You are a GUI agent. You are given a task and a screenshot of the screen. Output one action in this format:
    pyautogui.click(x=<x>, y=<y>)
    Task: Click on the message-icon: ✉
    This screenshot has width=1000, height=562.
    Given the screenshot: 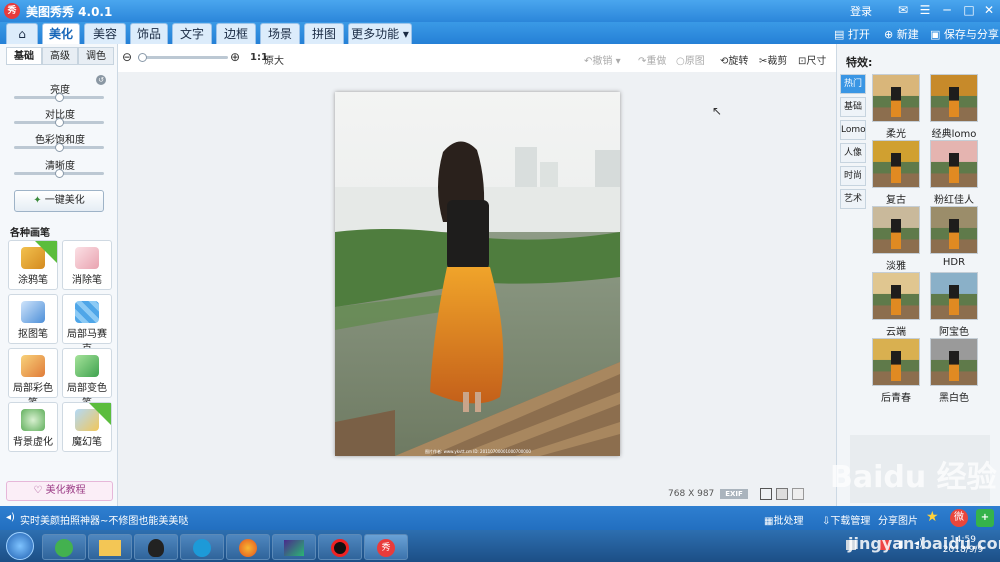 What is the action you would take?
    pyautogui.click(x=903, y=10)
    